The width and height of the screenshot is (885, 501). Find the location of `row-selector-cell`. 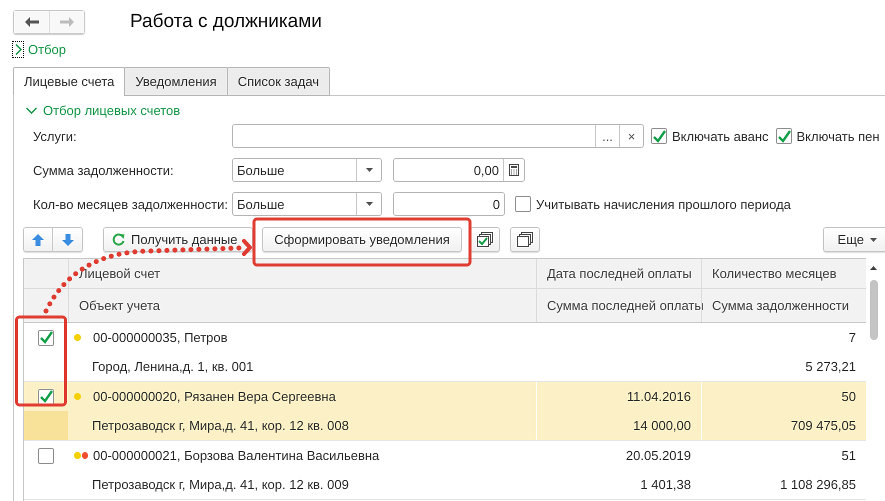

row-selector-cell is located at coordinates (46, 425).